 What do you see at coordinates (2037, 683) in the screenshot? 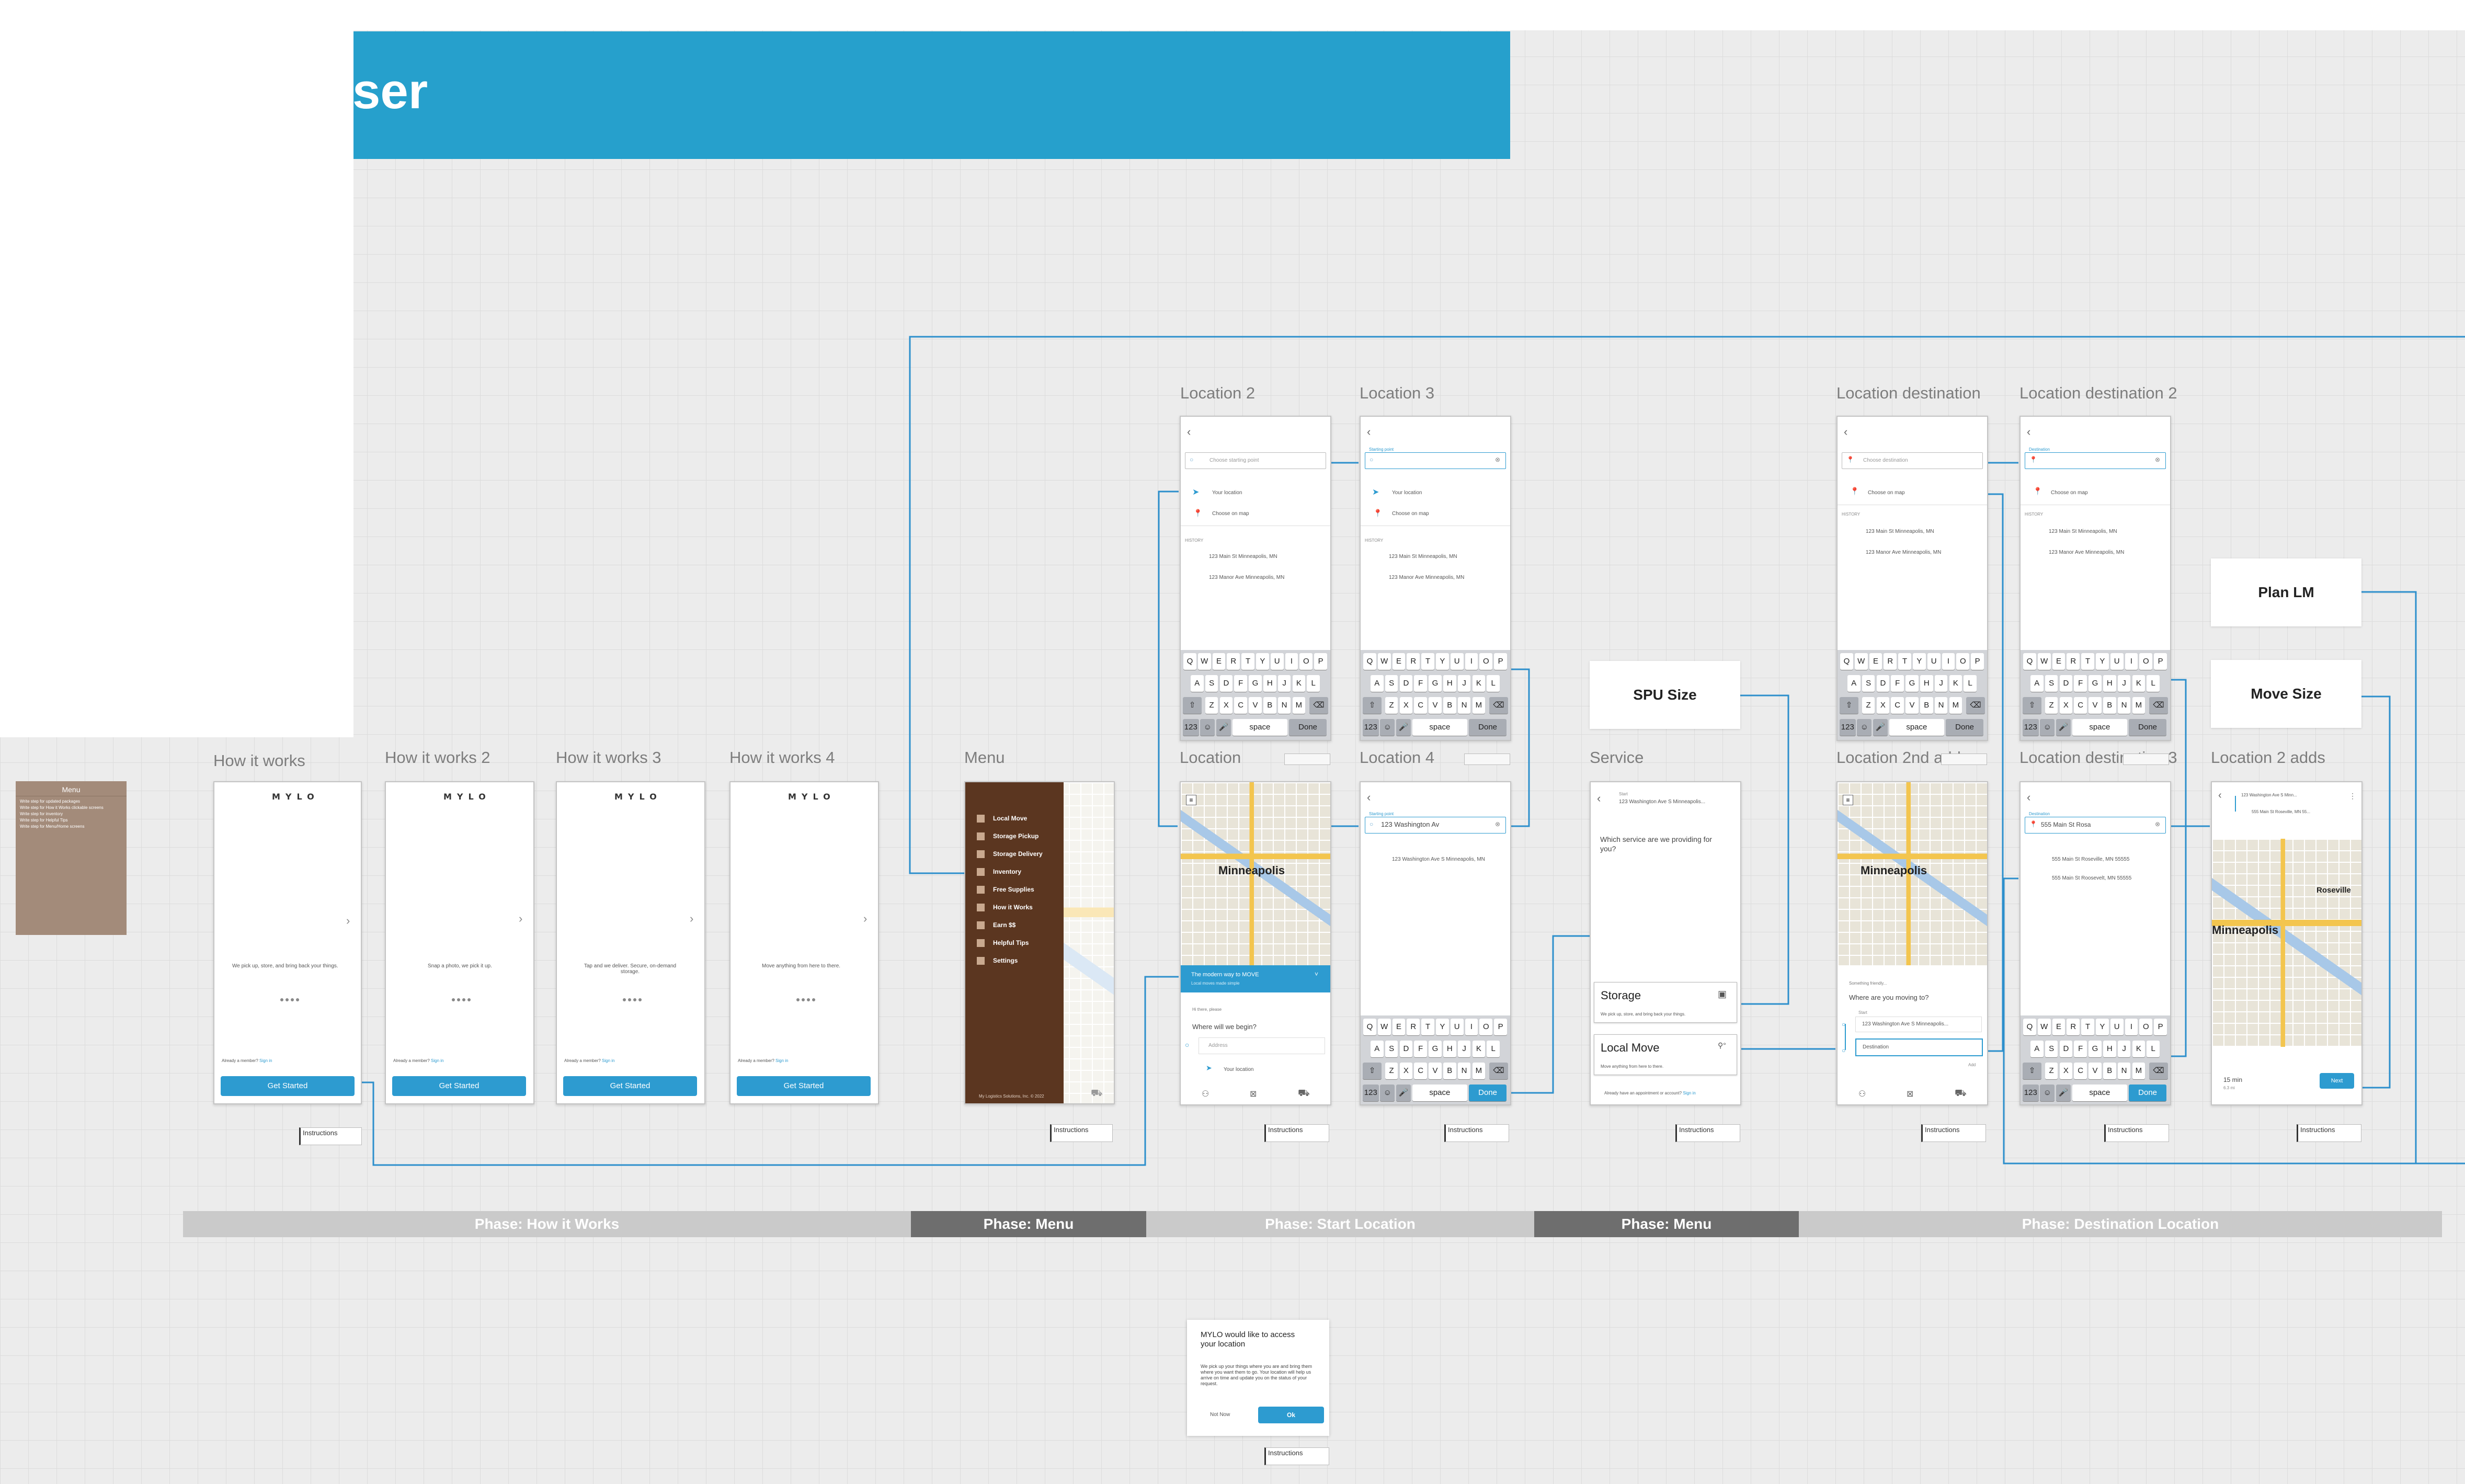
I see `key-a: A` at bounding box center [2037, 683].